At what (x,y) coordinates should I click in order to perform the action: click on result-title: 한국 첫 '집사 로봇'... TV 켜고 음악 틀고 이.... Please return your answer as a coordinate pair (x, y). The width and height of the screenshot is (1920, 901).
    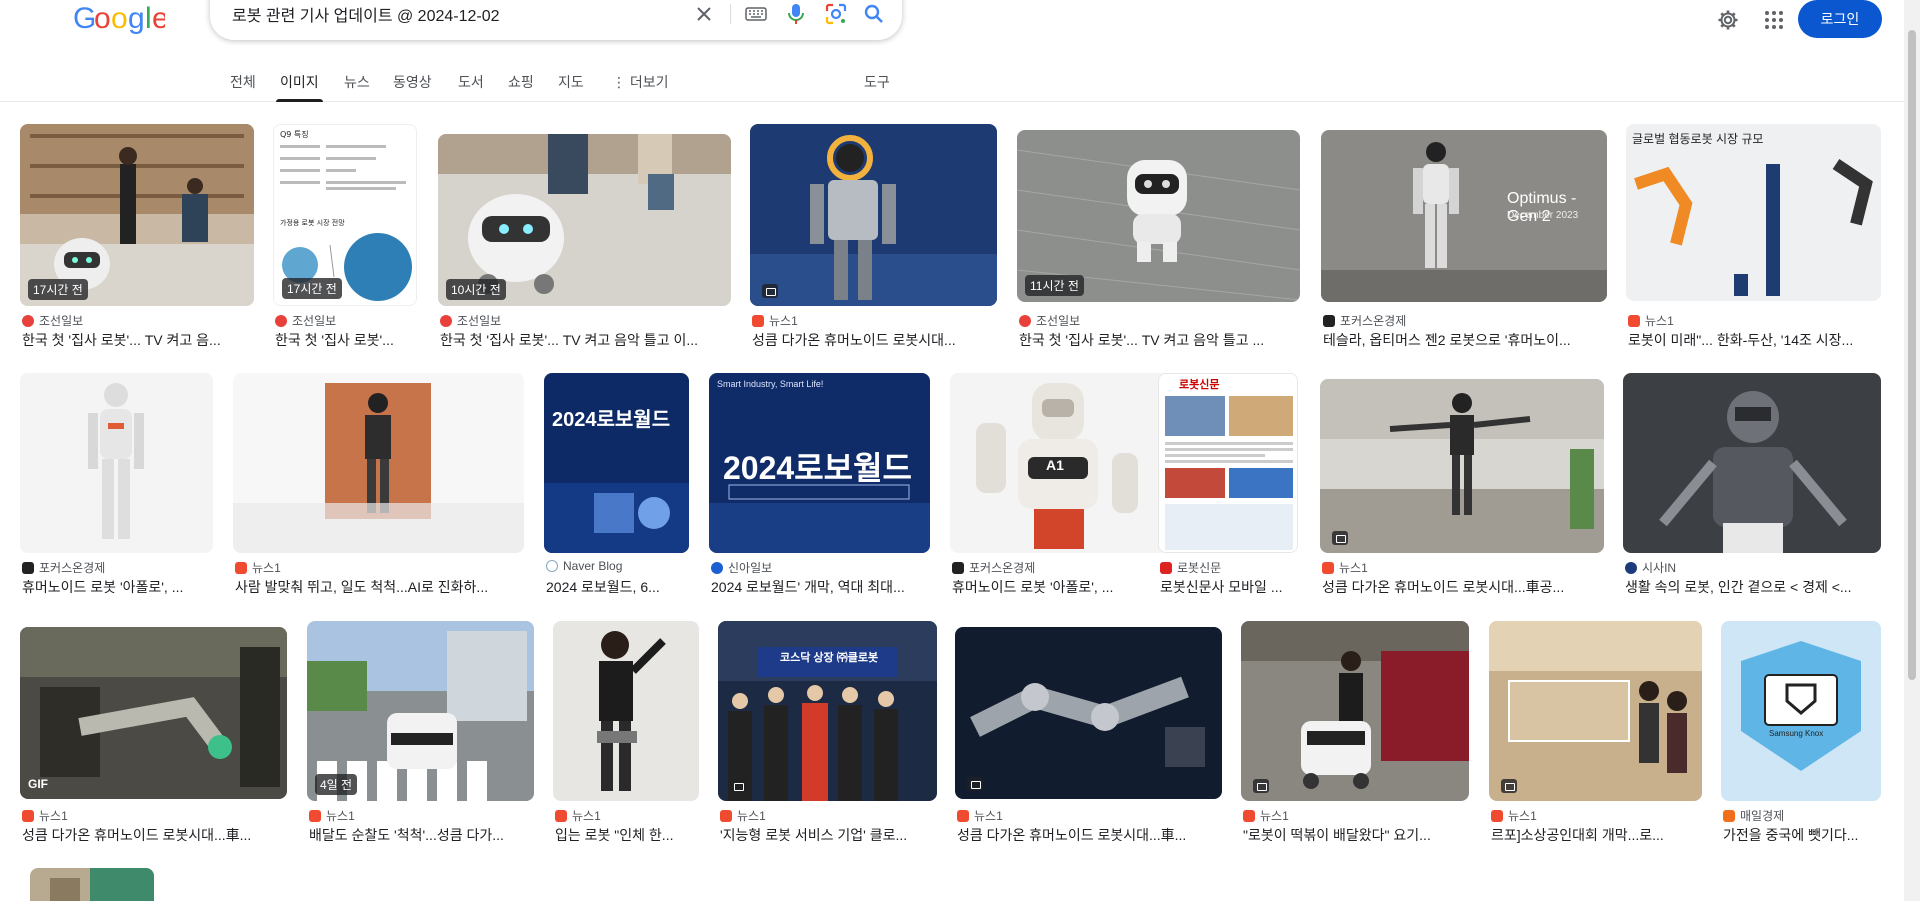
    Looking at the image, I should click on (586, 340).